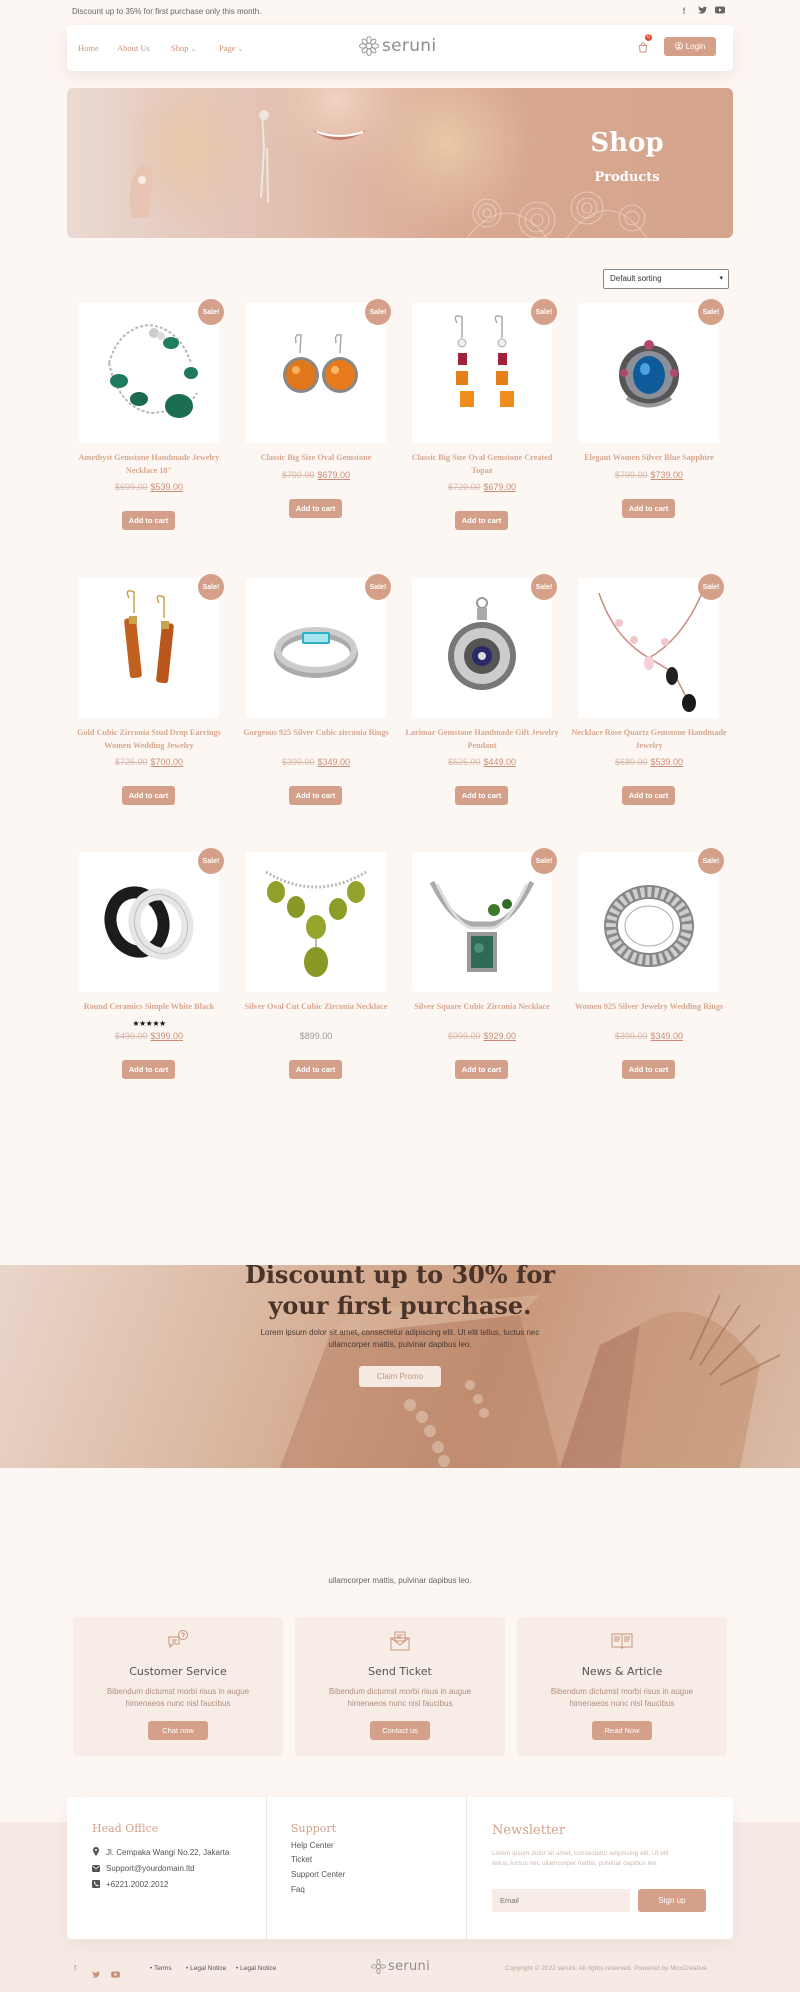  What do you see at coordinates (636, 278) in the screenshot?
I see `sort-select-value: Default sorting` at bounding box center [636, 278].